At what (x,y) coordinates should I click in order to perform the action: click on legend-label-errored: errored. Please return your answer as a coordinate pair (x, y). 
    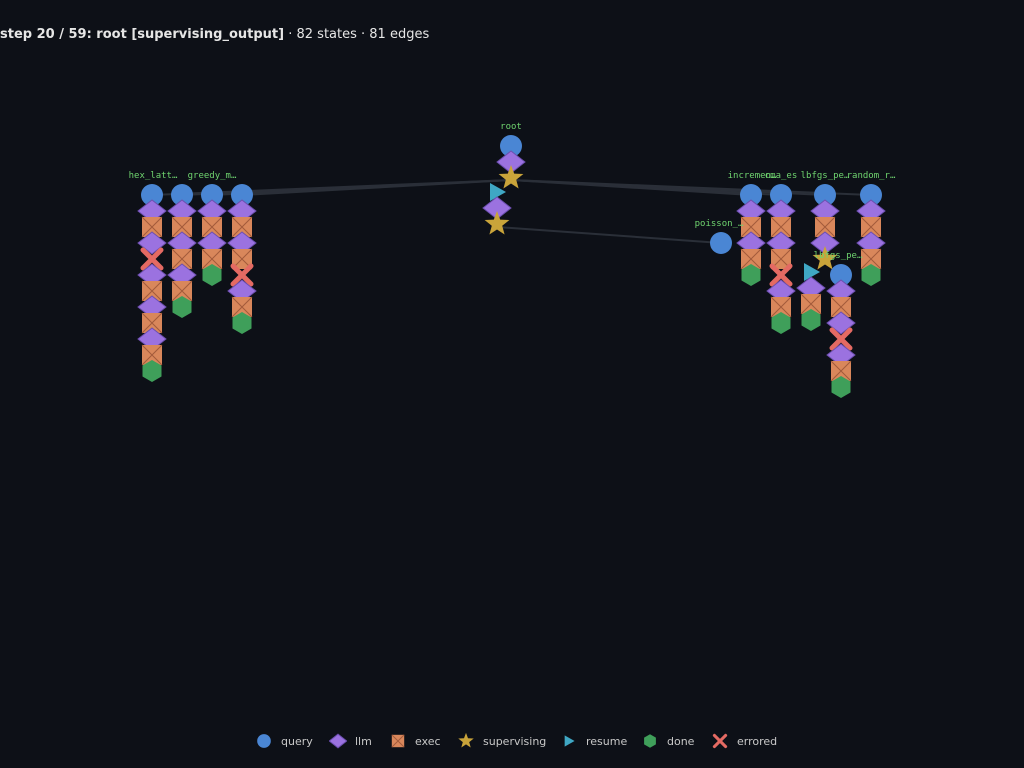
    Looking at the image, I should click on (757, 741).